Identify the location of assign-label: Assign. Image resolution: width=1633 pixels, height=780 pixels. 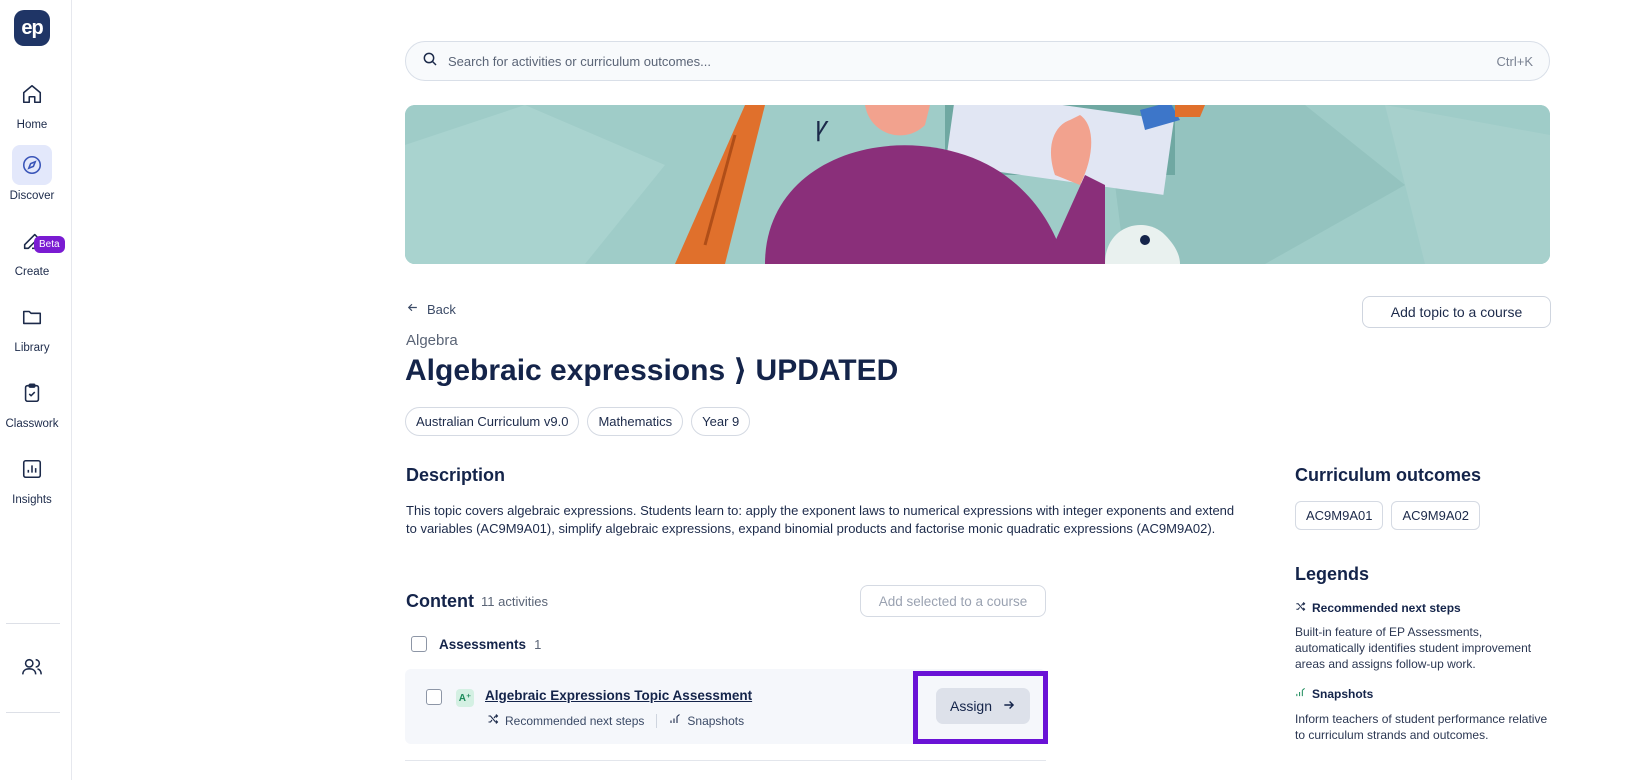
(971, 706).